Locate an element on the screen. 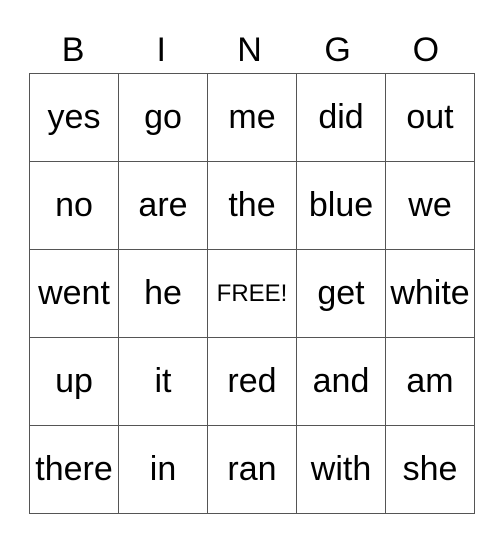 Image resolution: width=500 pixels, height=544 pixels. bingo-cell: no is located at coordinates (74, 205).